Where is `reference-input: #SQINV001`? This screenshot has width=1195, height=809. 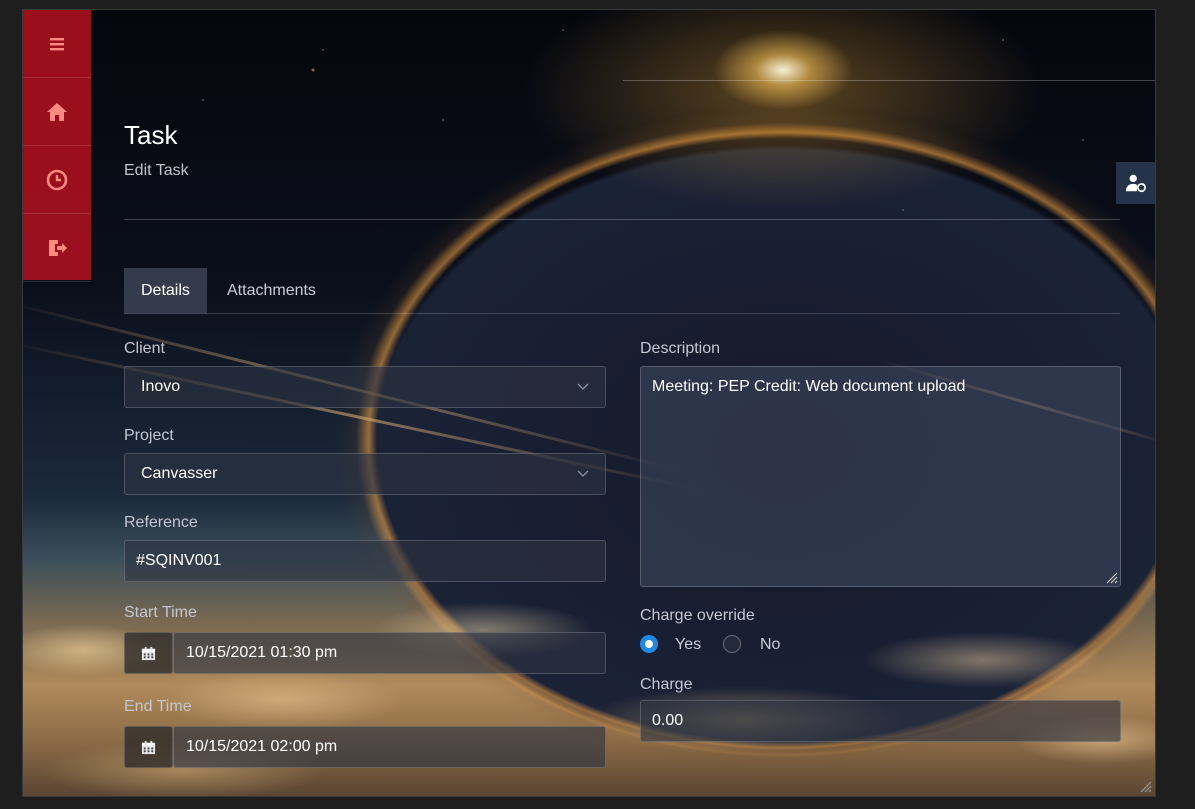 reference-input: #SQINV001 is located at coordinates (365, 561).